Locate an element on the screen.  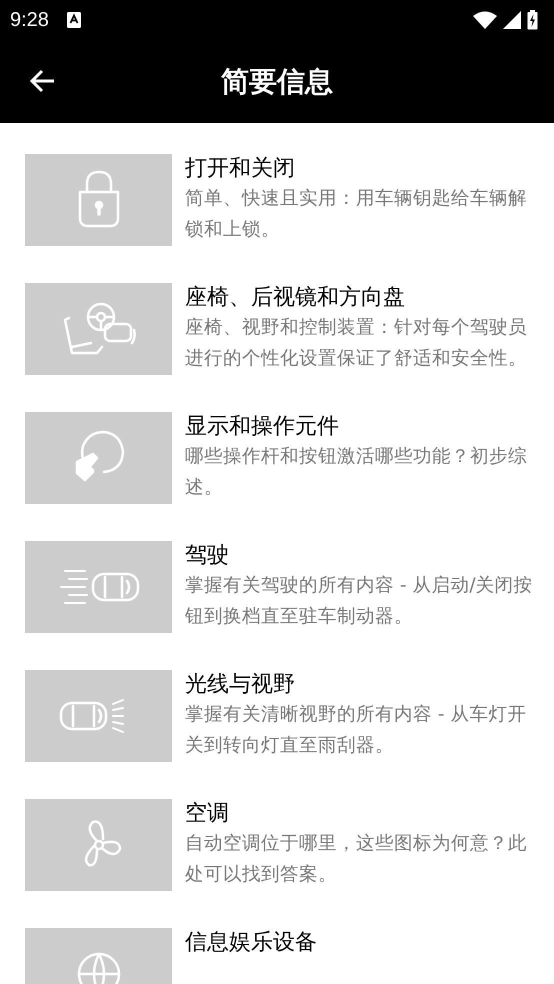
touch-icon is located at coordinates (98, 458).